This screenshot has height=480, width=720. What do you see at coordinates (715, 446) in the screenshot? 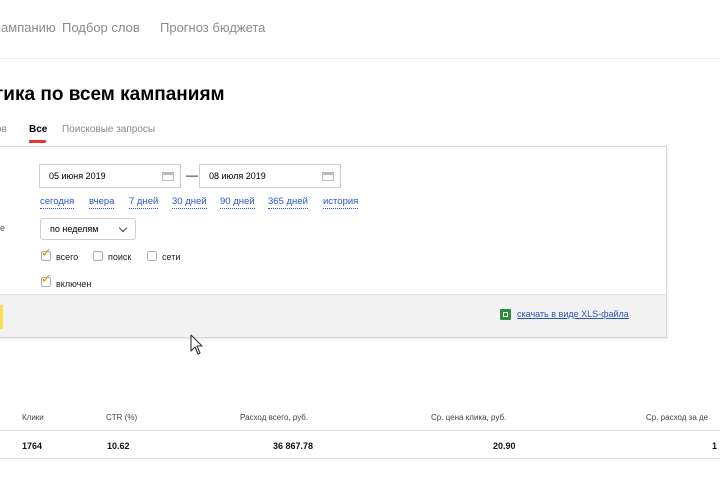
I see `cell-avg-daily-spend: 1` at bounding box center [715, 446].